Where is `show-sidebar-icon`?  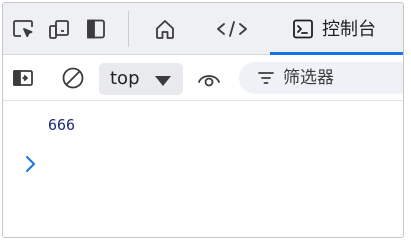 show-sidebar-icon is located at coordinates (23, 78).